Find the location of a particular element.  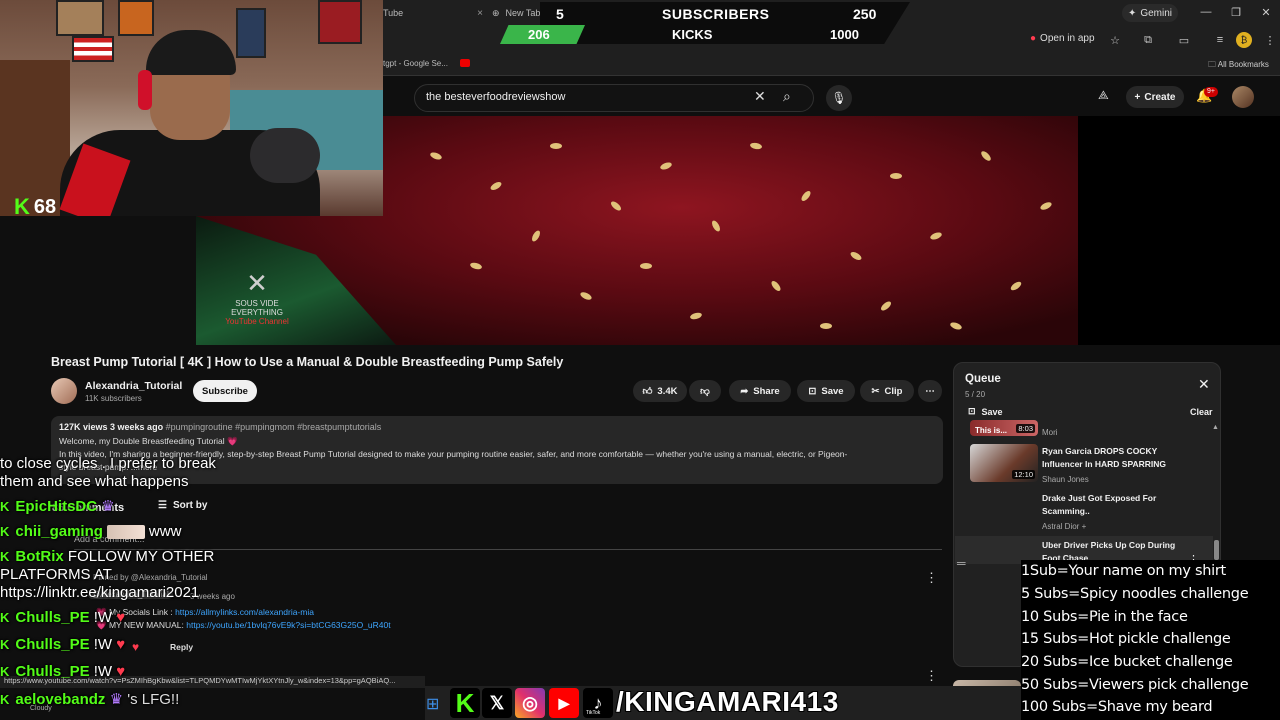

queue-title: Queue is located at coordinates (983, 379).